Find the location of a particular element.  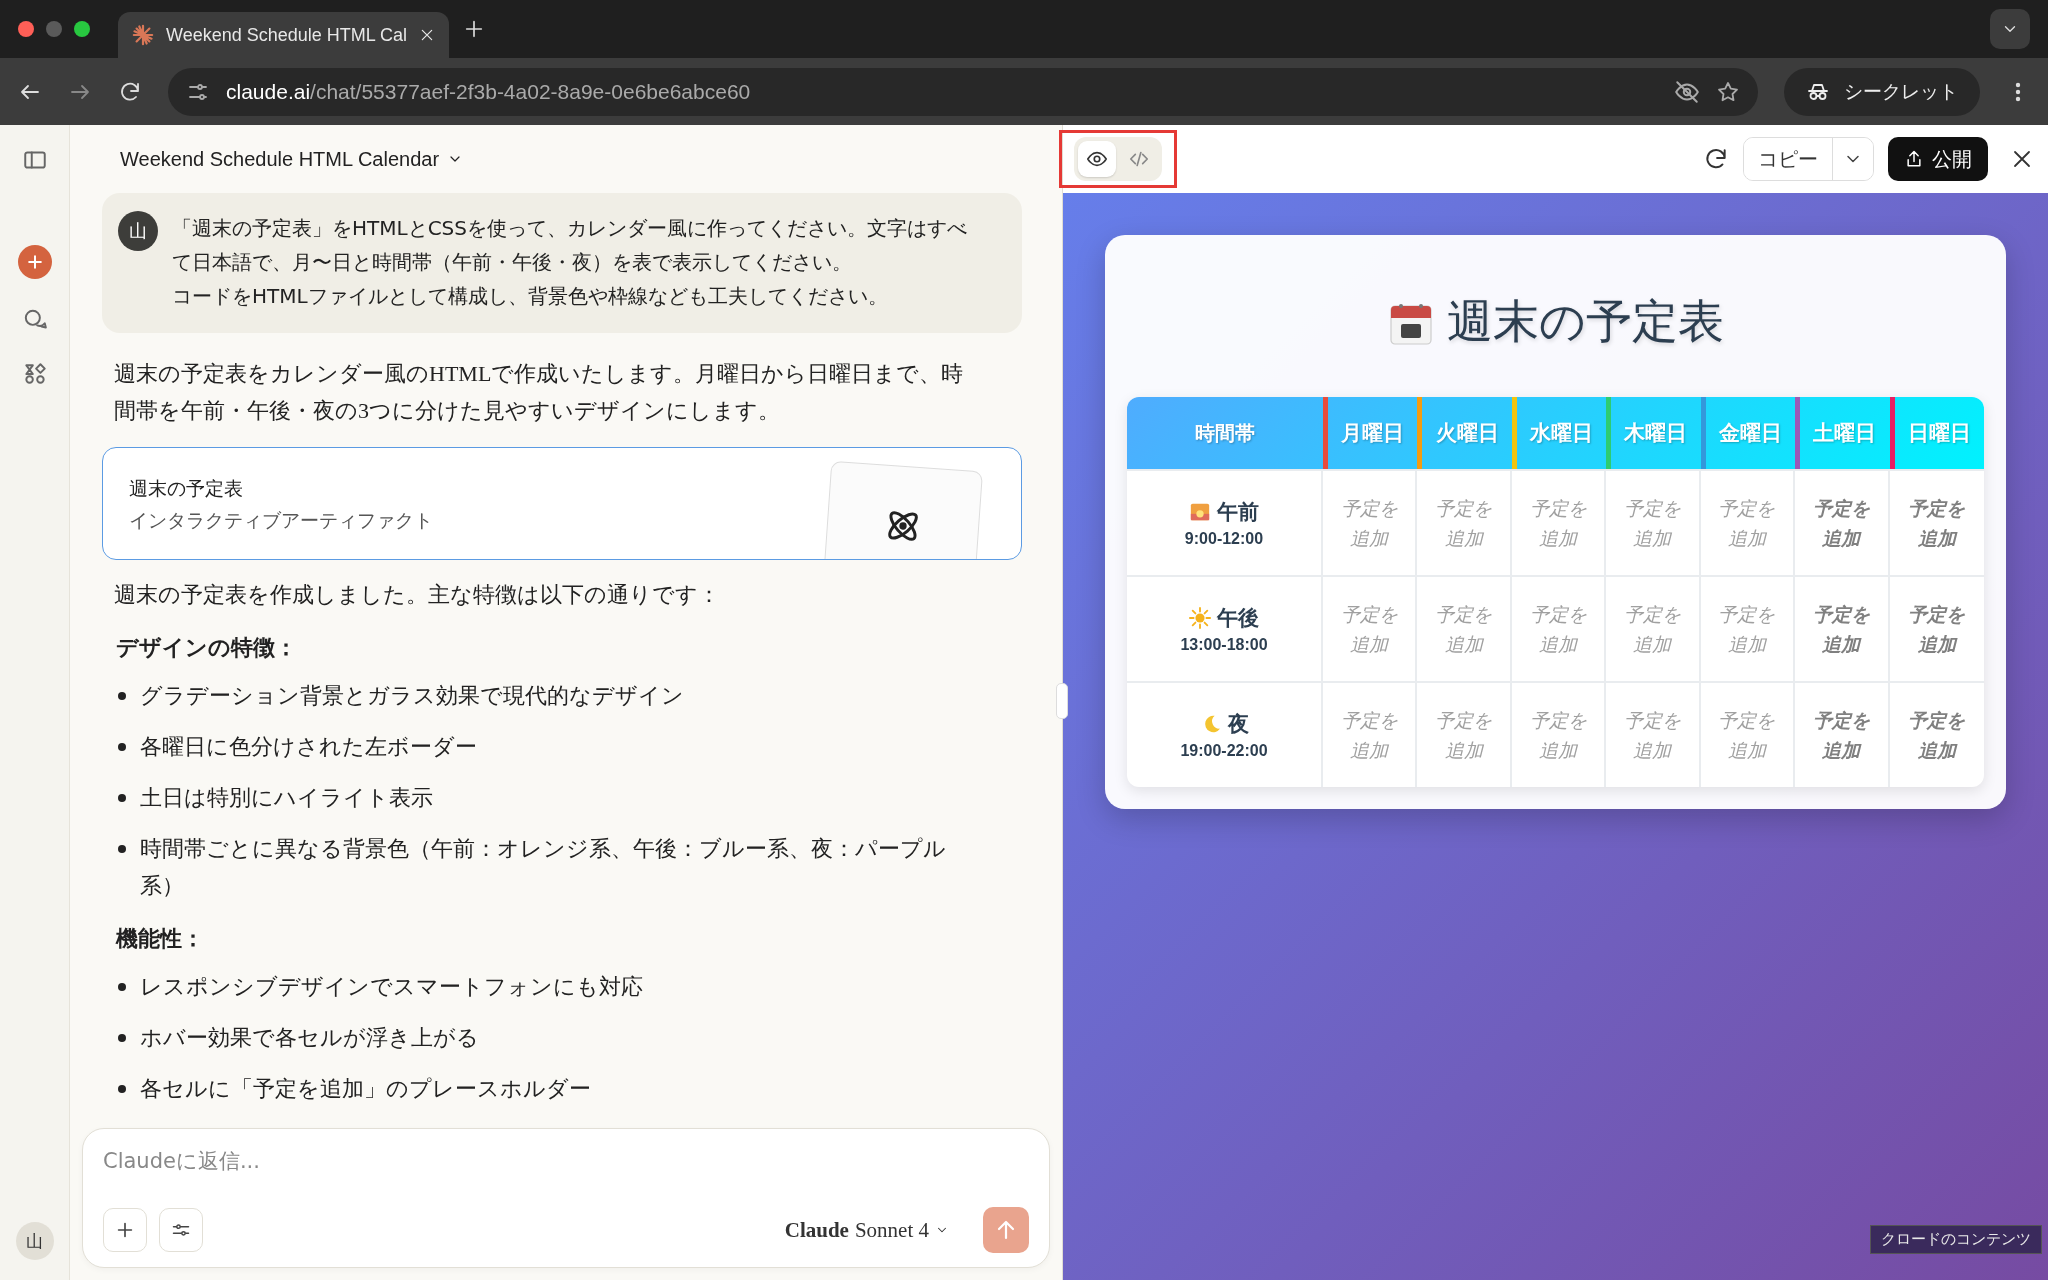

time-range: 13:00-18:00 is located at coordinates (1224, 645).